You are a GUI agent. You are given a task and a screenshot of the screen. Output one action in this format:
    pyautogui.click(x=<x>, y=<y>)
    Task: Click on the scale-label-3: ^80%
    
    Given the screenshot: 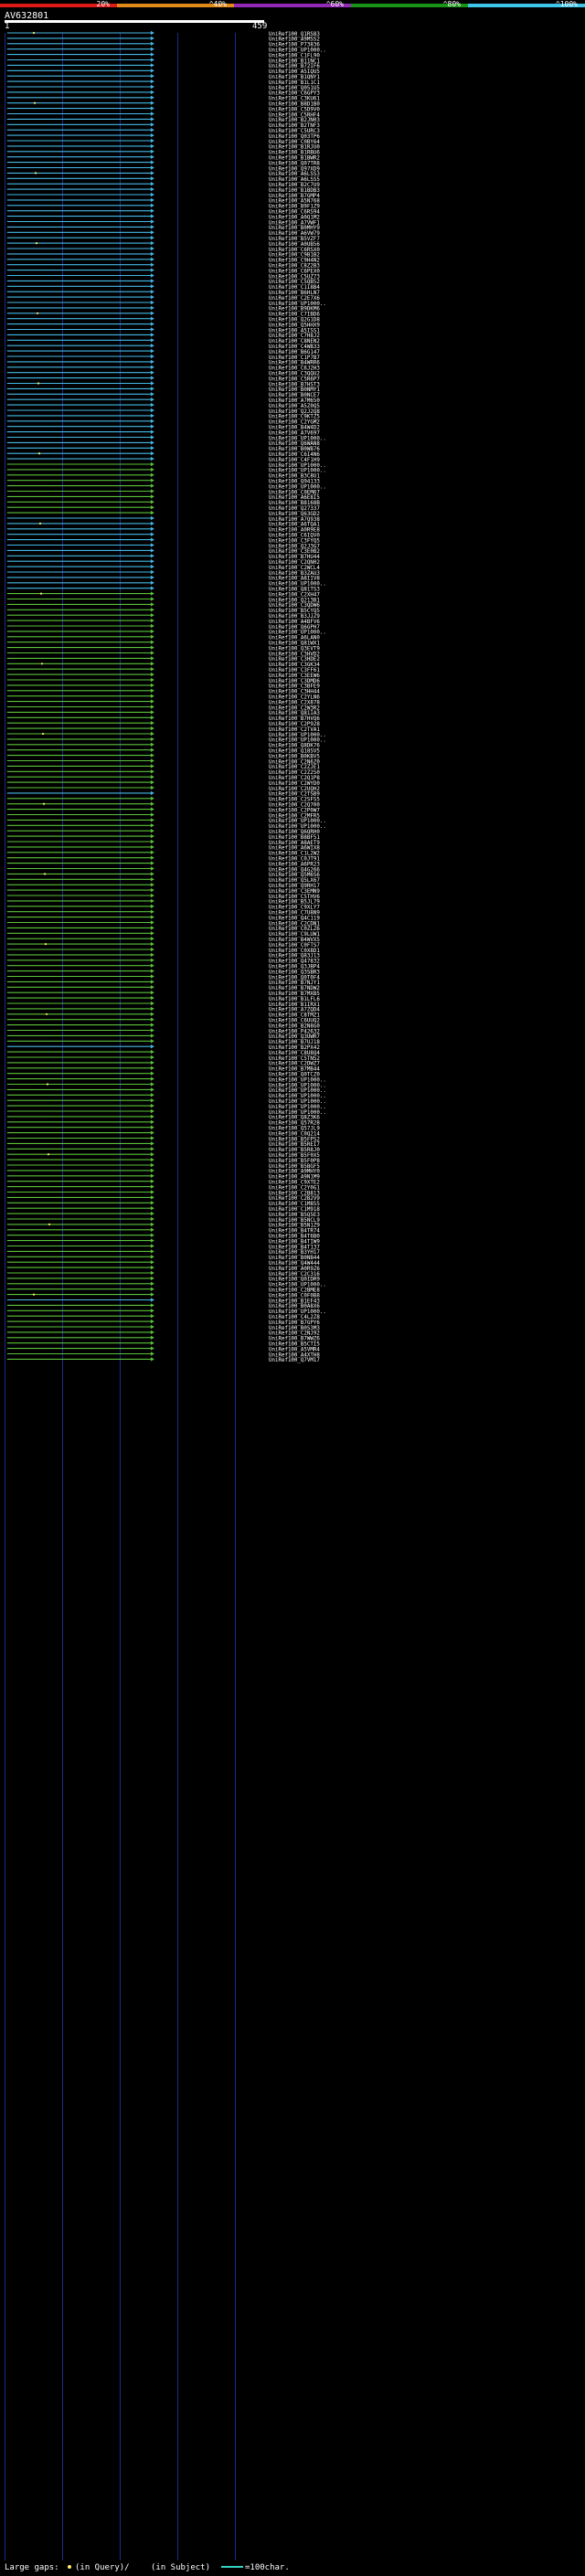 What is the action you would take?
    pyautogui.click(x=452, y=4)
    